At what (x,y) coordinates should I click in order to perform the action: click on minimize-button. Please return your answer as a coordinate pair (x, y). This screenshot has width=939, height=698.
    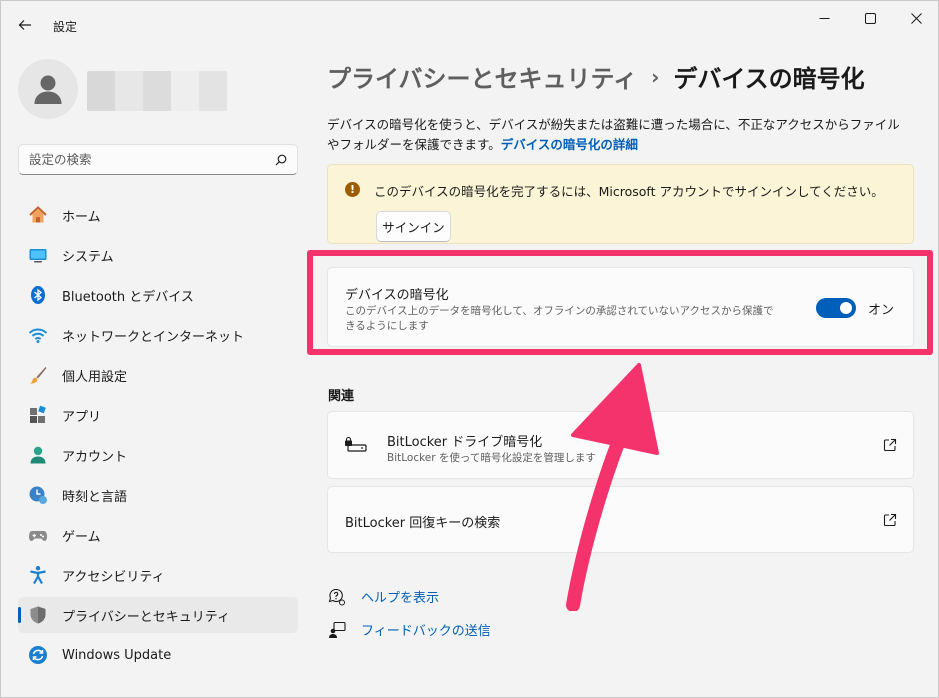
    Looking at the image, I should click on (824, 18).